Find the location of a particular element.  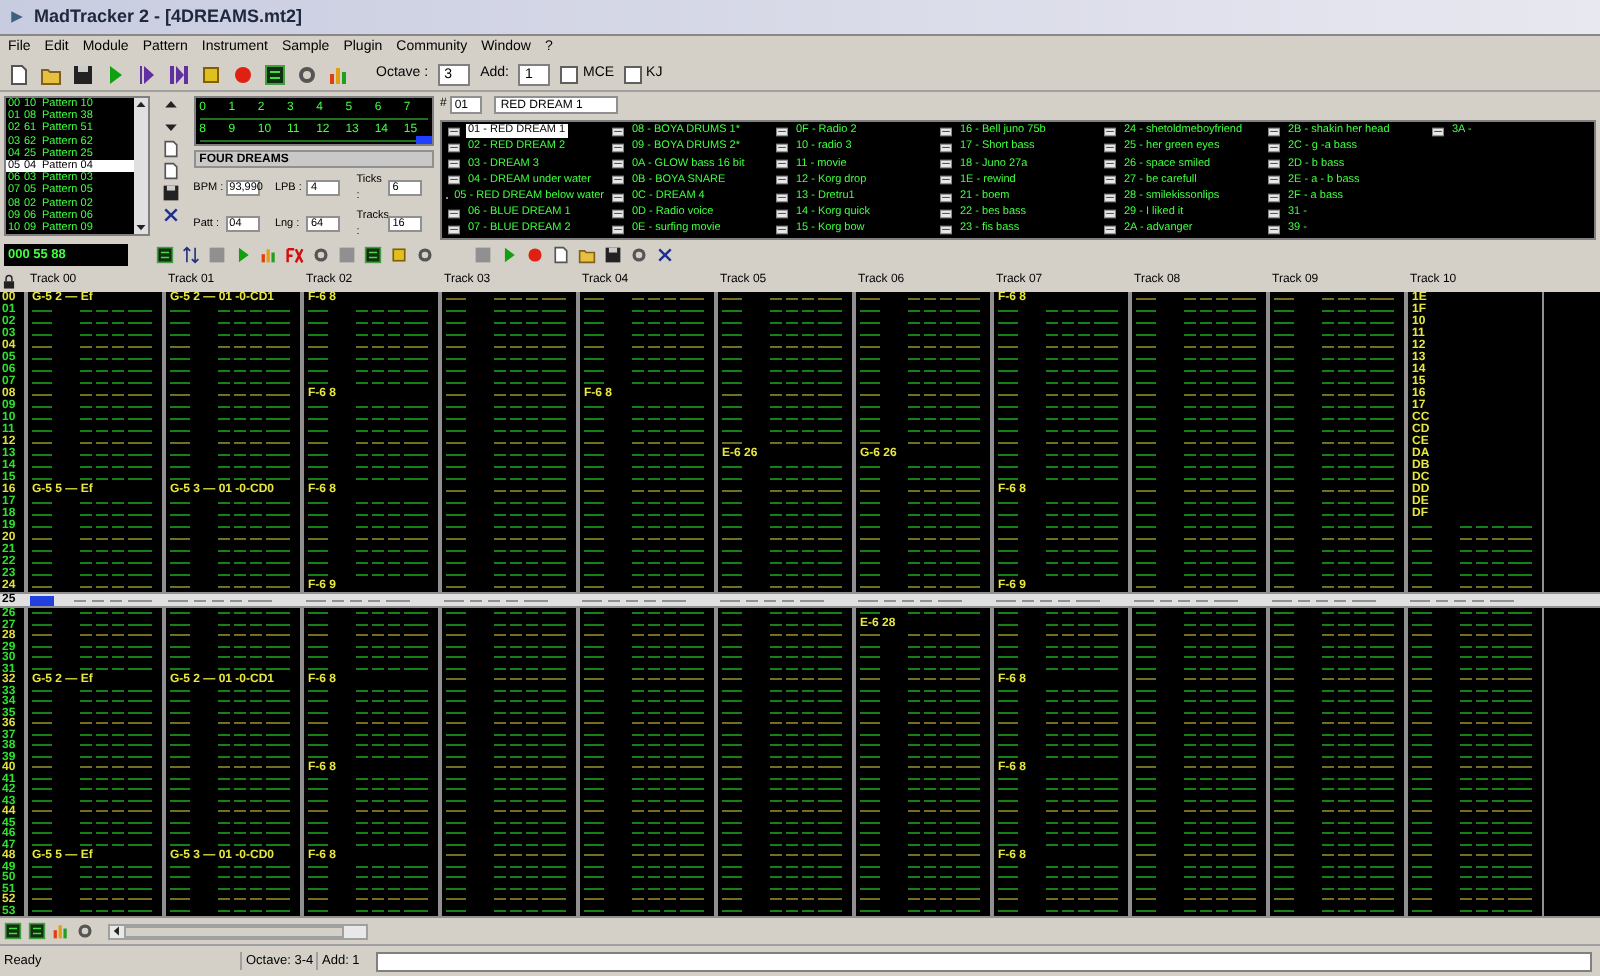

position-marker is located at coordinates (424, 140).